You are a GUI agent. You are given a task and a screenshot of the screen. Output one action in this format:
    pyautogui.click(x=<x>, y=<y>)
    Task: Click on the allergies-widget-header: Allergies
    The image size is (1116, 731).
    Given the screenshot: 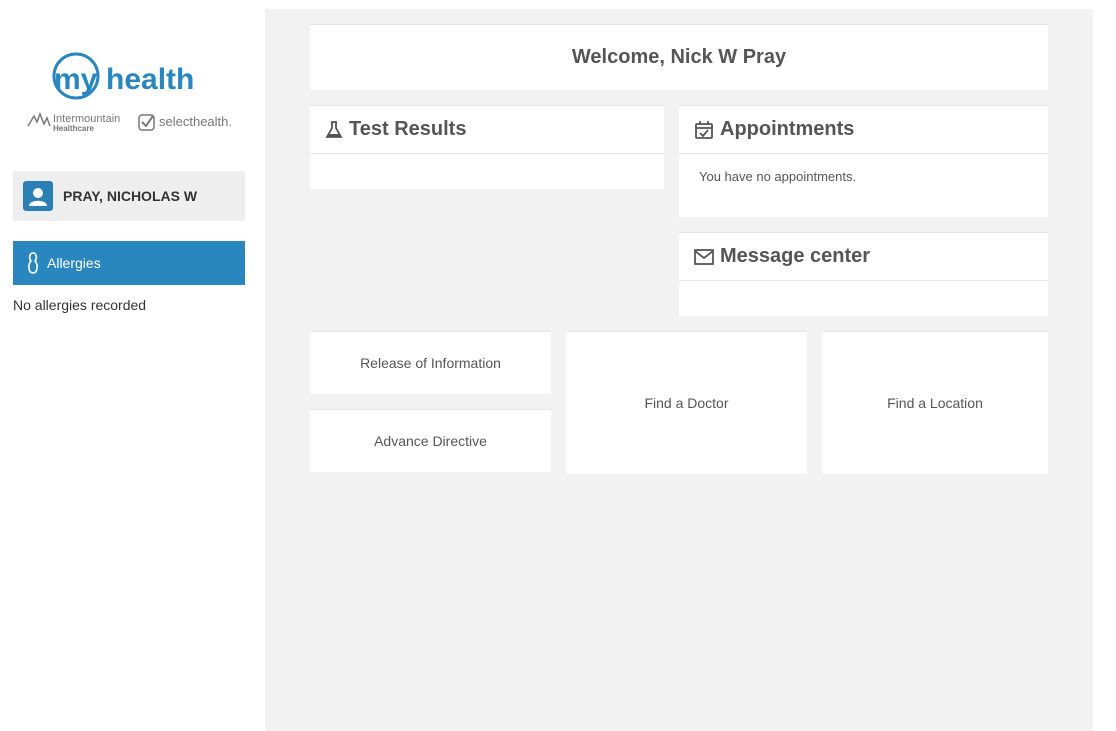 What is the action you would take?
    pyautogui.click(x=129, y=263)
    